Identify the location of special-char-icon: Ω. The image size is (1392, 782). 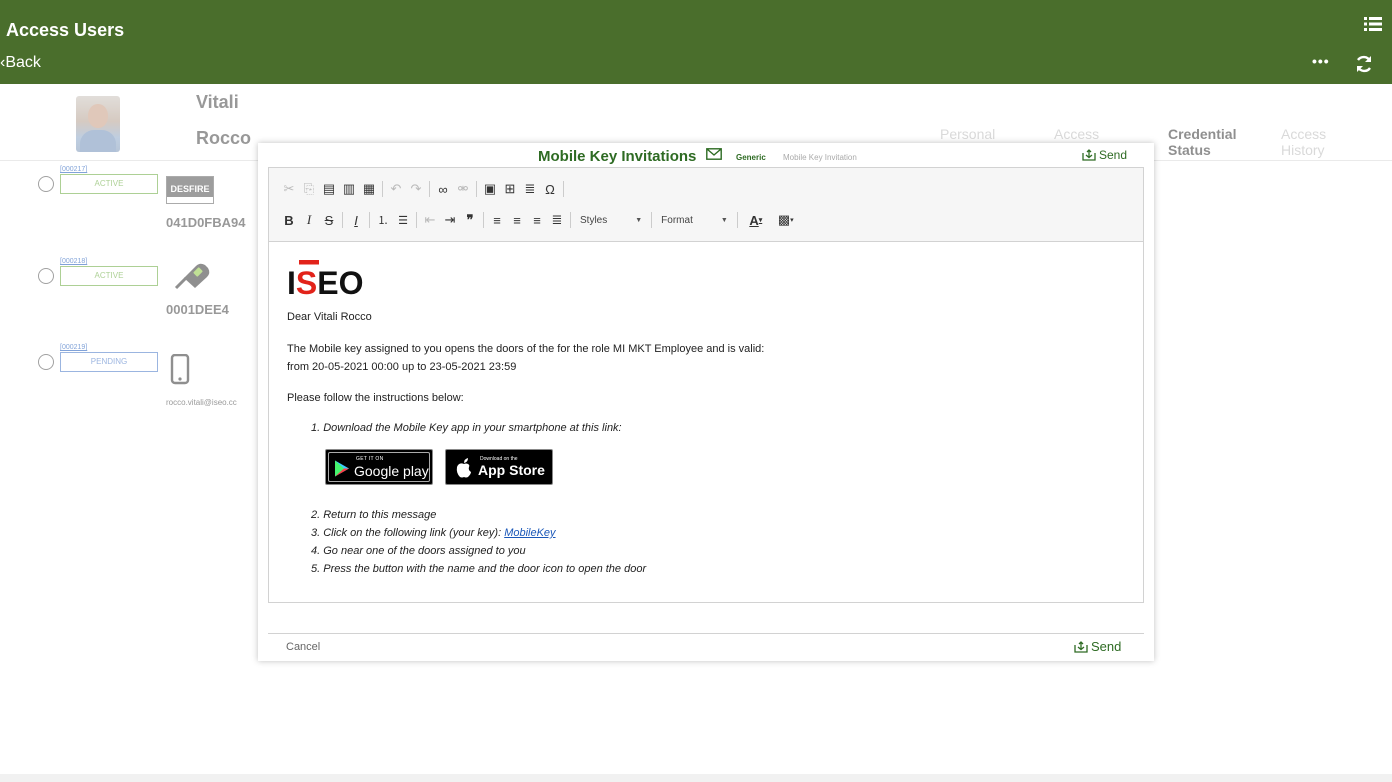
(550, 189).